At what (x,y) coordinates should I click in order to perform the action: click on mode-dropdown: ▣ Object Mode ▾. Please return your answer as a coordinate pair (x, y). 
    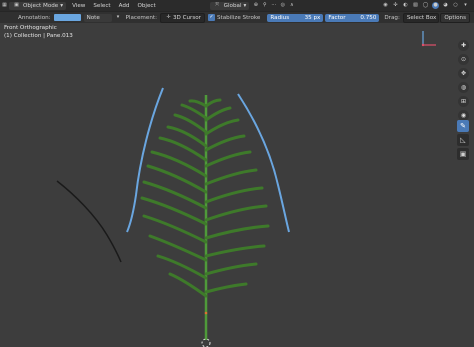
    Looking at the image, I should click on (38, 5).